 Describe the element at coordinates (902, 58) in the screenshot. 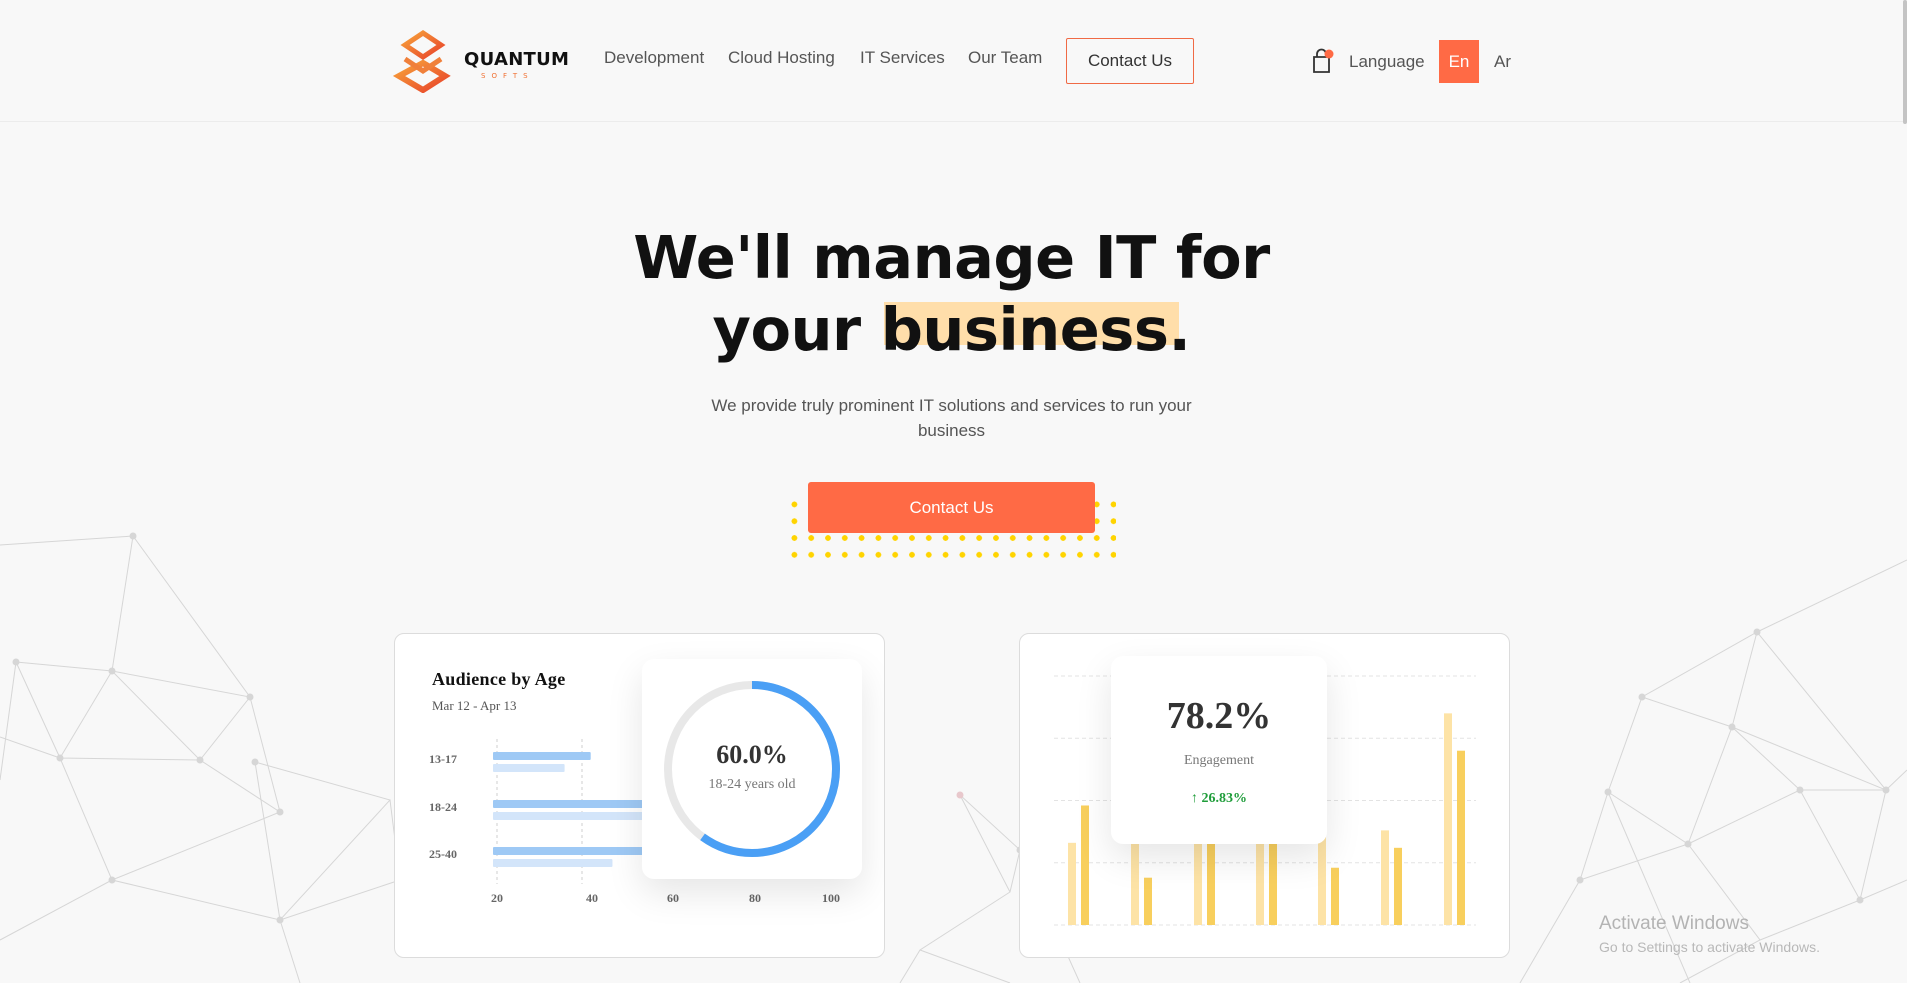

I see `nav-item-it-services: IT Services` at that location.